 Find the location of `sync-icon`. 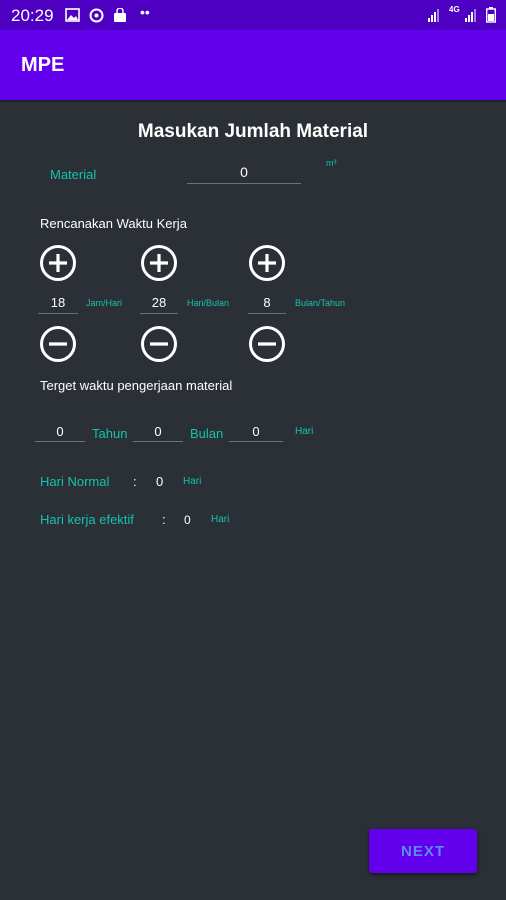

sync-icon is located at coordinates (96, 15).